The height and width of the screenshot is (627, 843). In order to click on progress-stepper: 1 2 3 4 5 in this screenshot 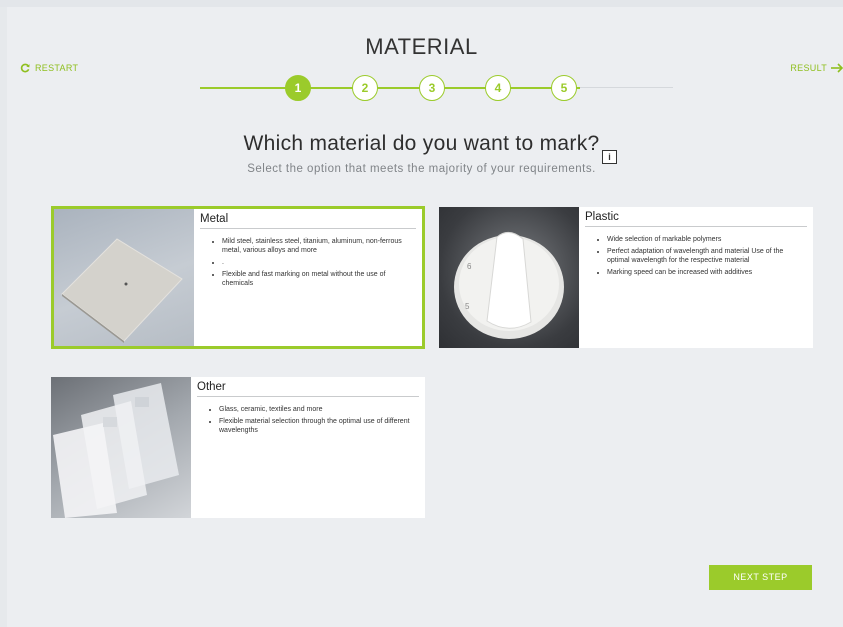, I will do `click(436, 88)`.